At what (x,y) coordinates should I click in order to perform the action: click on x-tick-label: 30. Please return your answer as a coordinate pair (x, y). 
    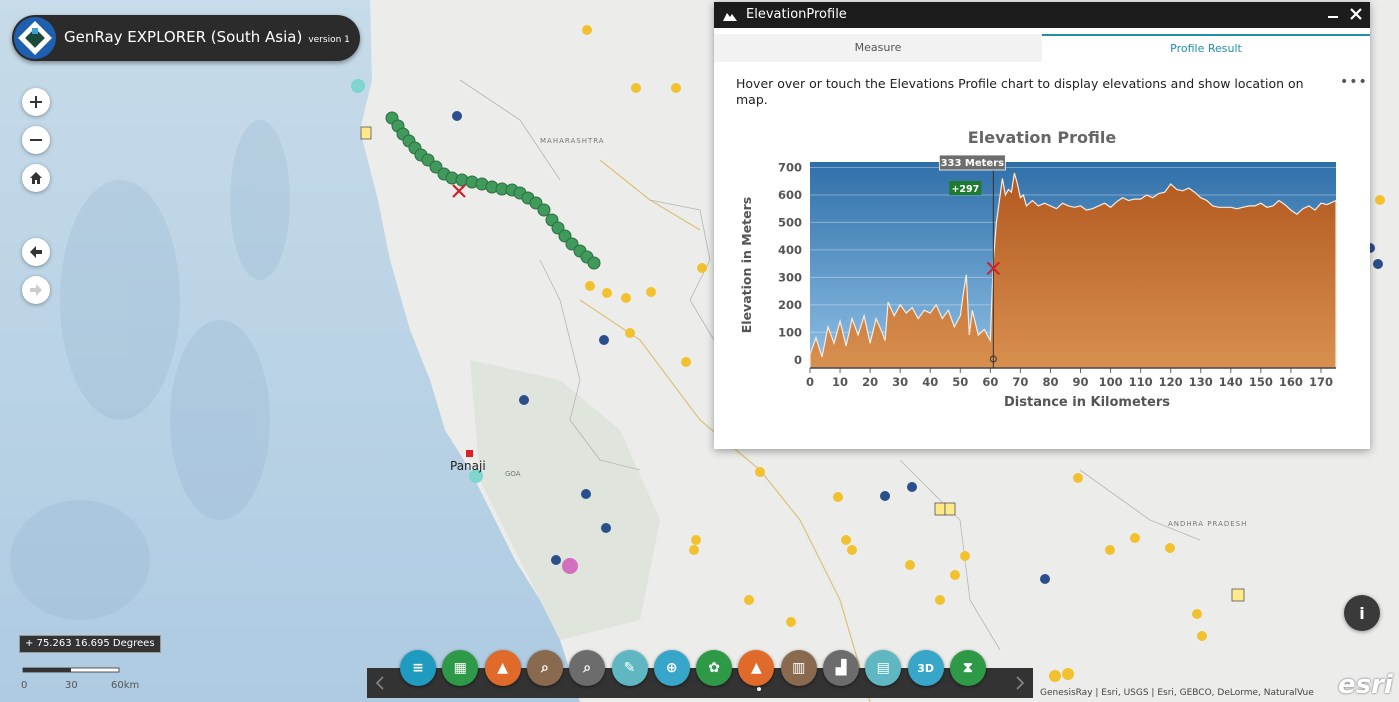
    Looking at the image, I should click on (900, 382).